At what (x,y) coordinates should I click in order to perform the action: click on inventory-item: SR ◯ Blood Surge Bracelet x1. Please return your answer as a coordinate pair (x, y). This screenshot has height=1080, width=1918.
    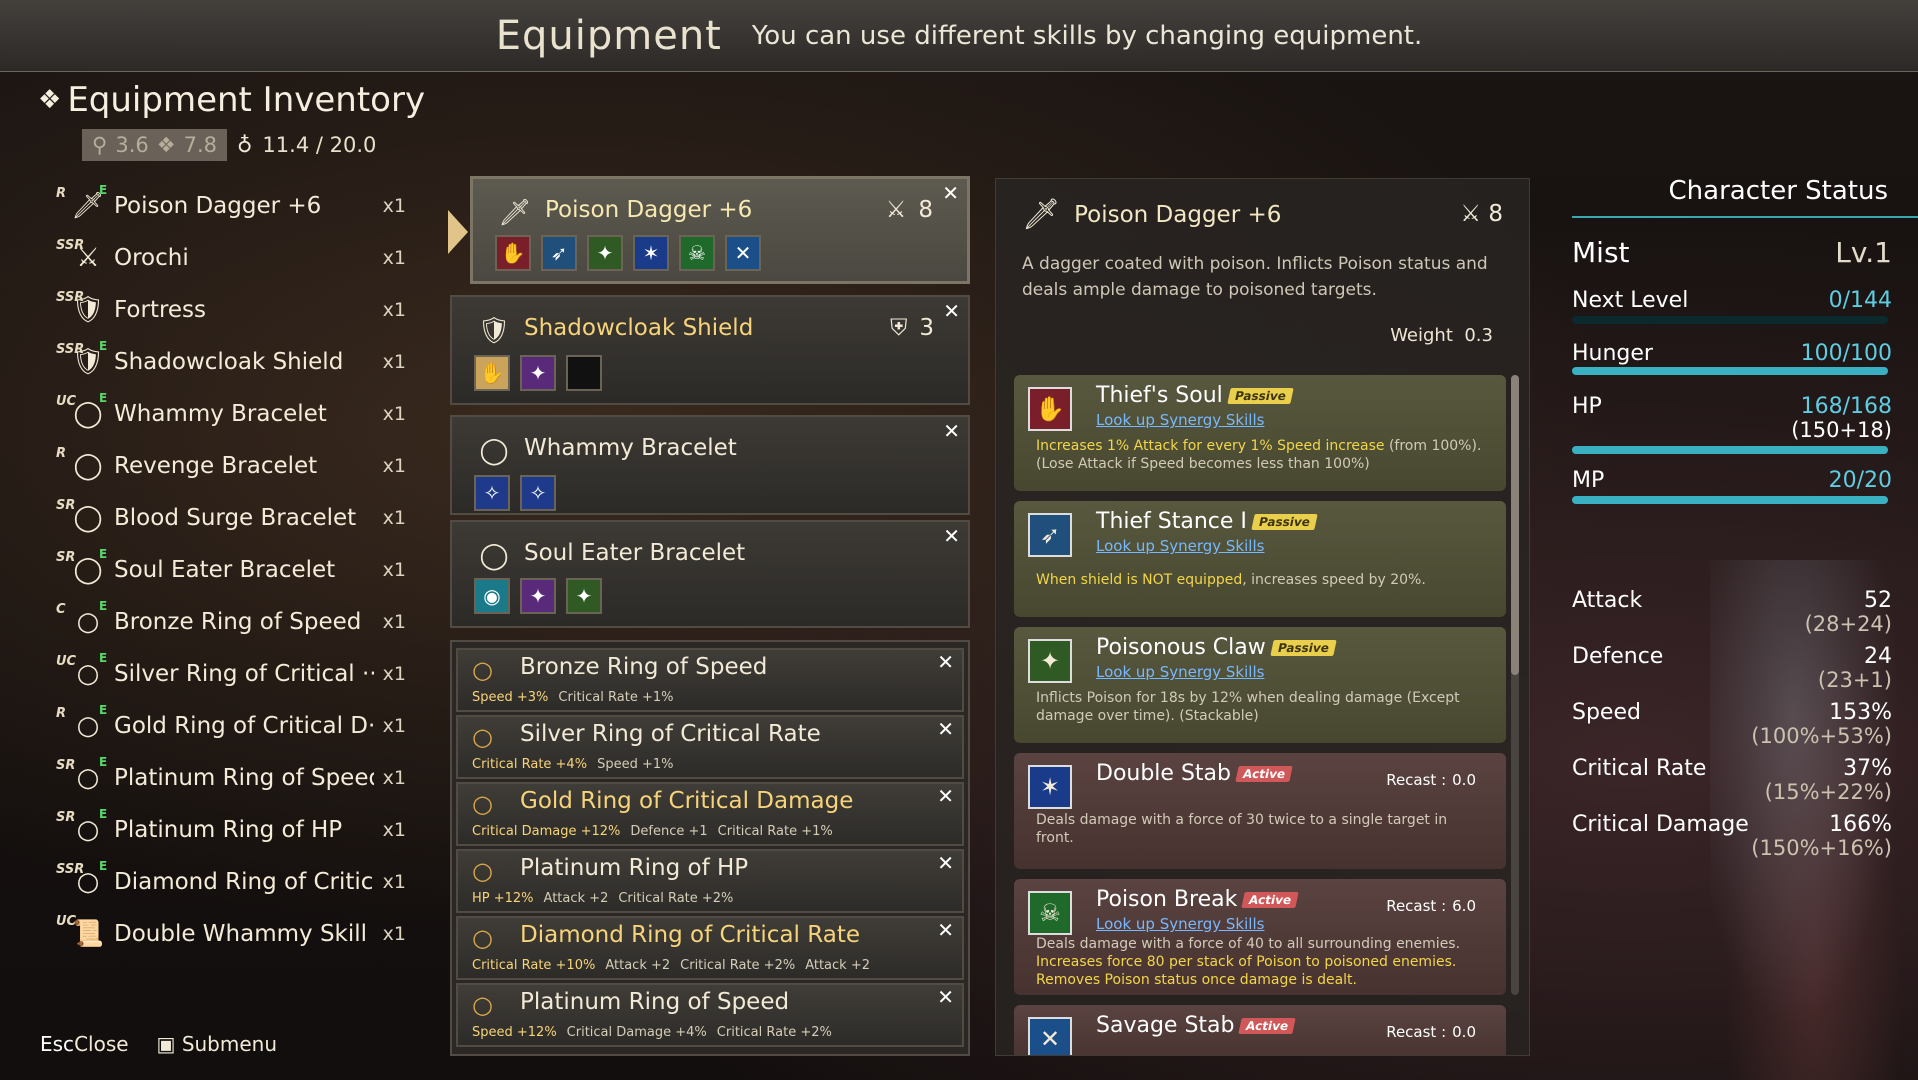
    Looking at the image, I should click on (231, 518).